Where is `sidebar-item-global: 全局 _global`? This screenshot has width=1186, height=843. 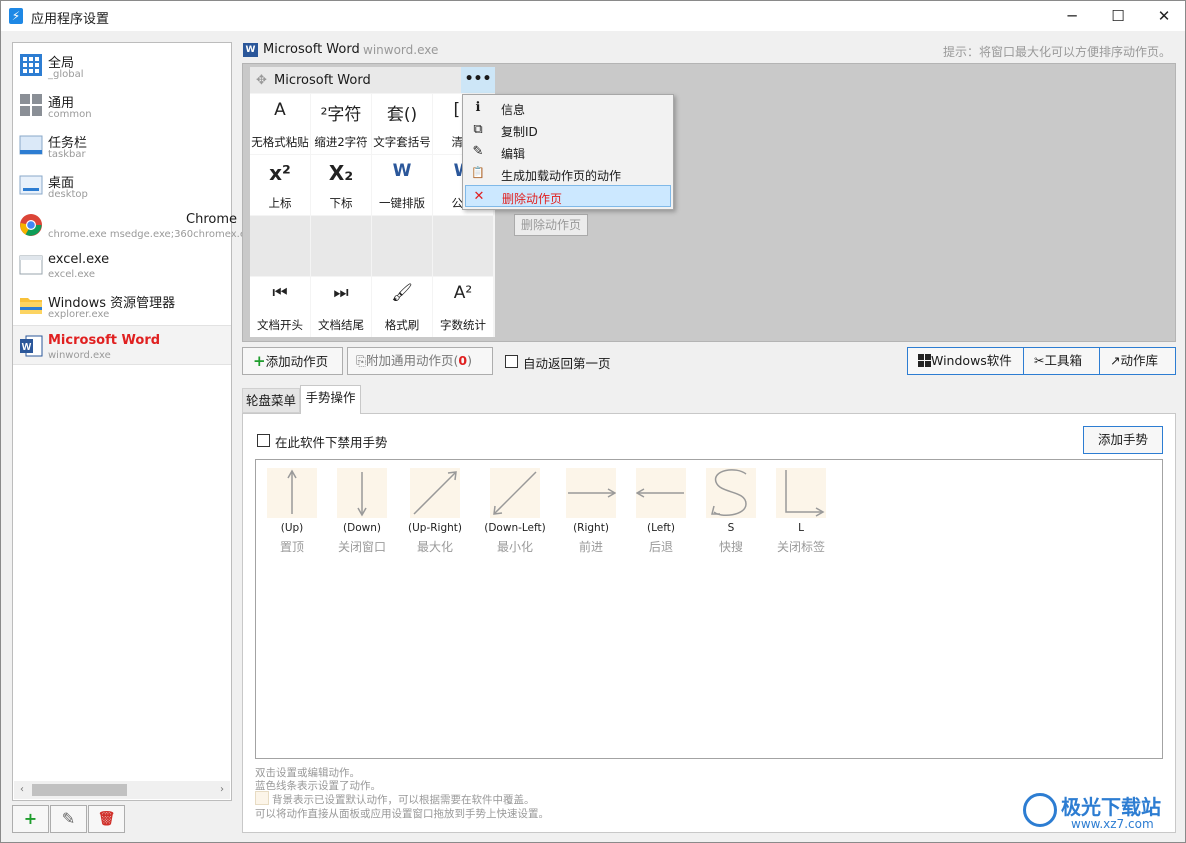
sidebar-item-global: 全局 _global is located at coordinates (122, 65).